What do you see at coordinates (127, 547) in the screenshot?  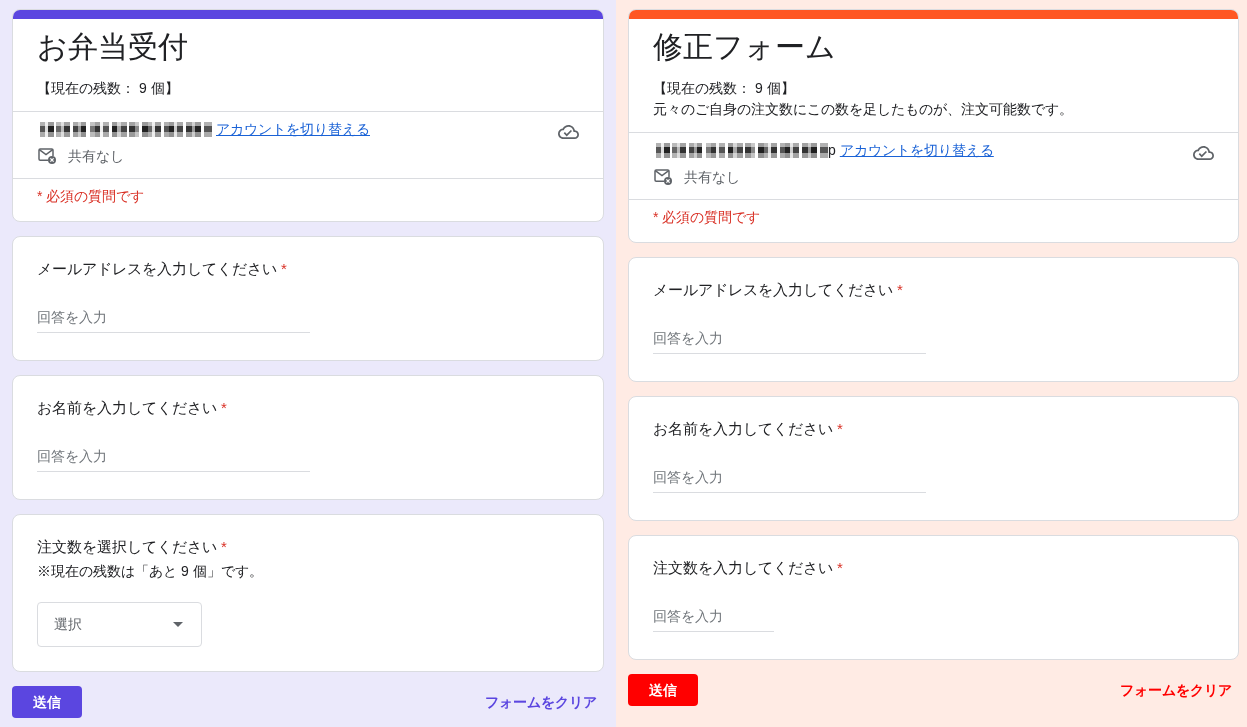 I see `question-label: 注文数を選択してください` at bounding box center [127, 547].